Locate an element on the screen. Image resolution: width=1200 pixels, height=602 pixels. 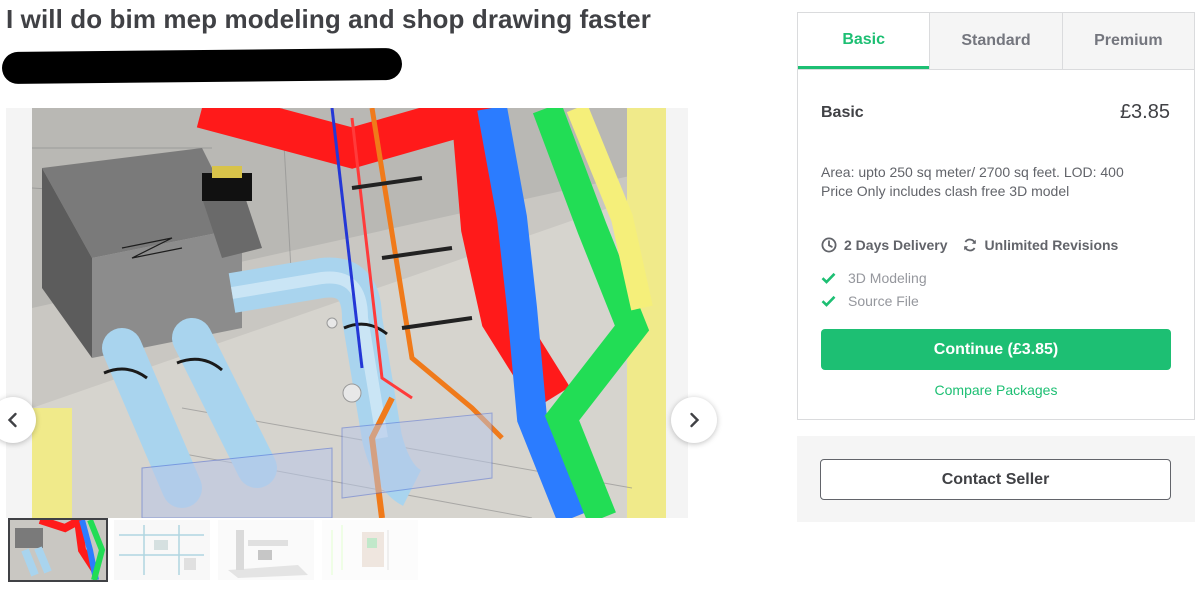
feature-list: 3D Modeling Source File is located at coordinates (874, 289).